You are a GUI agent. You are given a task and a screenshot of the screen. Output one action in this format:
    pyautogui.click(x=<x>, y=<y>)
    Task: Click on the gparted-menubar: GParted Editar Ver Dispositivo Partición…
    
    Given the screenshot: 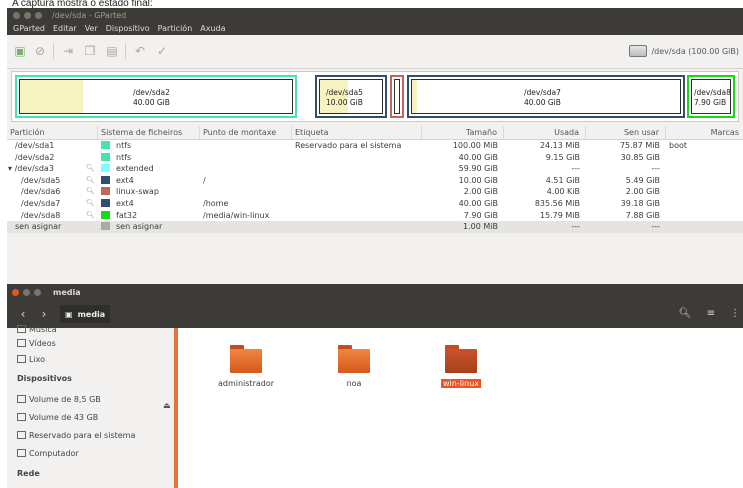 What is the action you would take?
    pyautogui.click(x=375, y=28)
    